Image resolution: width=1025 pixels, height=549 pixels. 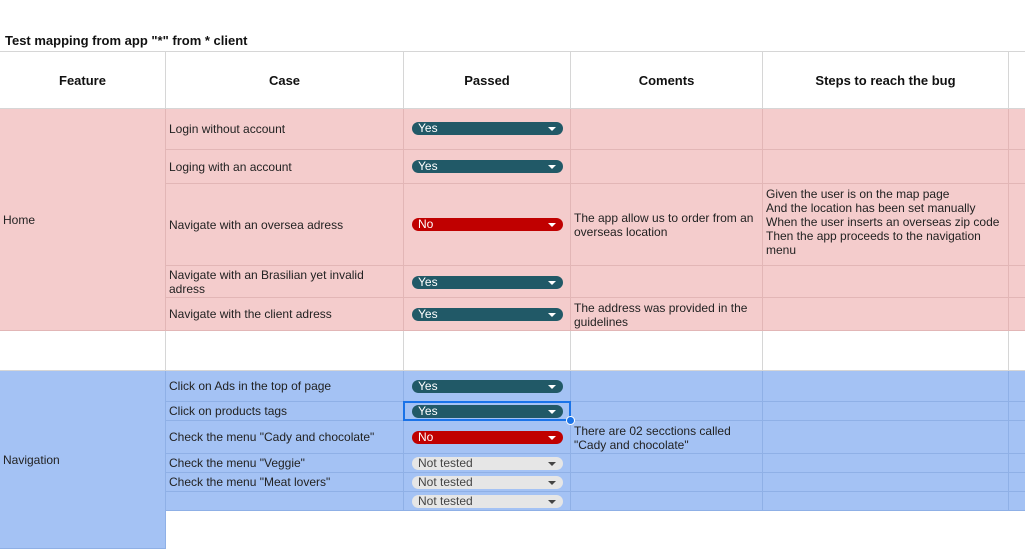 What do you see at coordinates (487, 80) in the screenshot?
I see `header-passed: Passed` at bounding box center [487, 80].